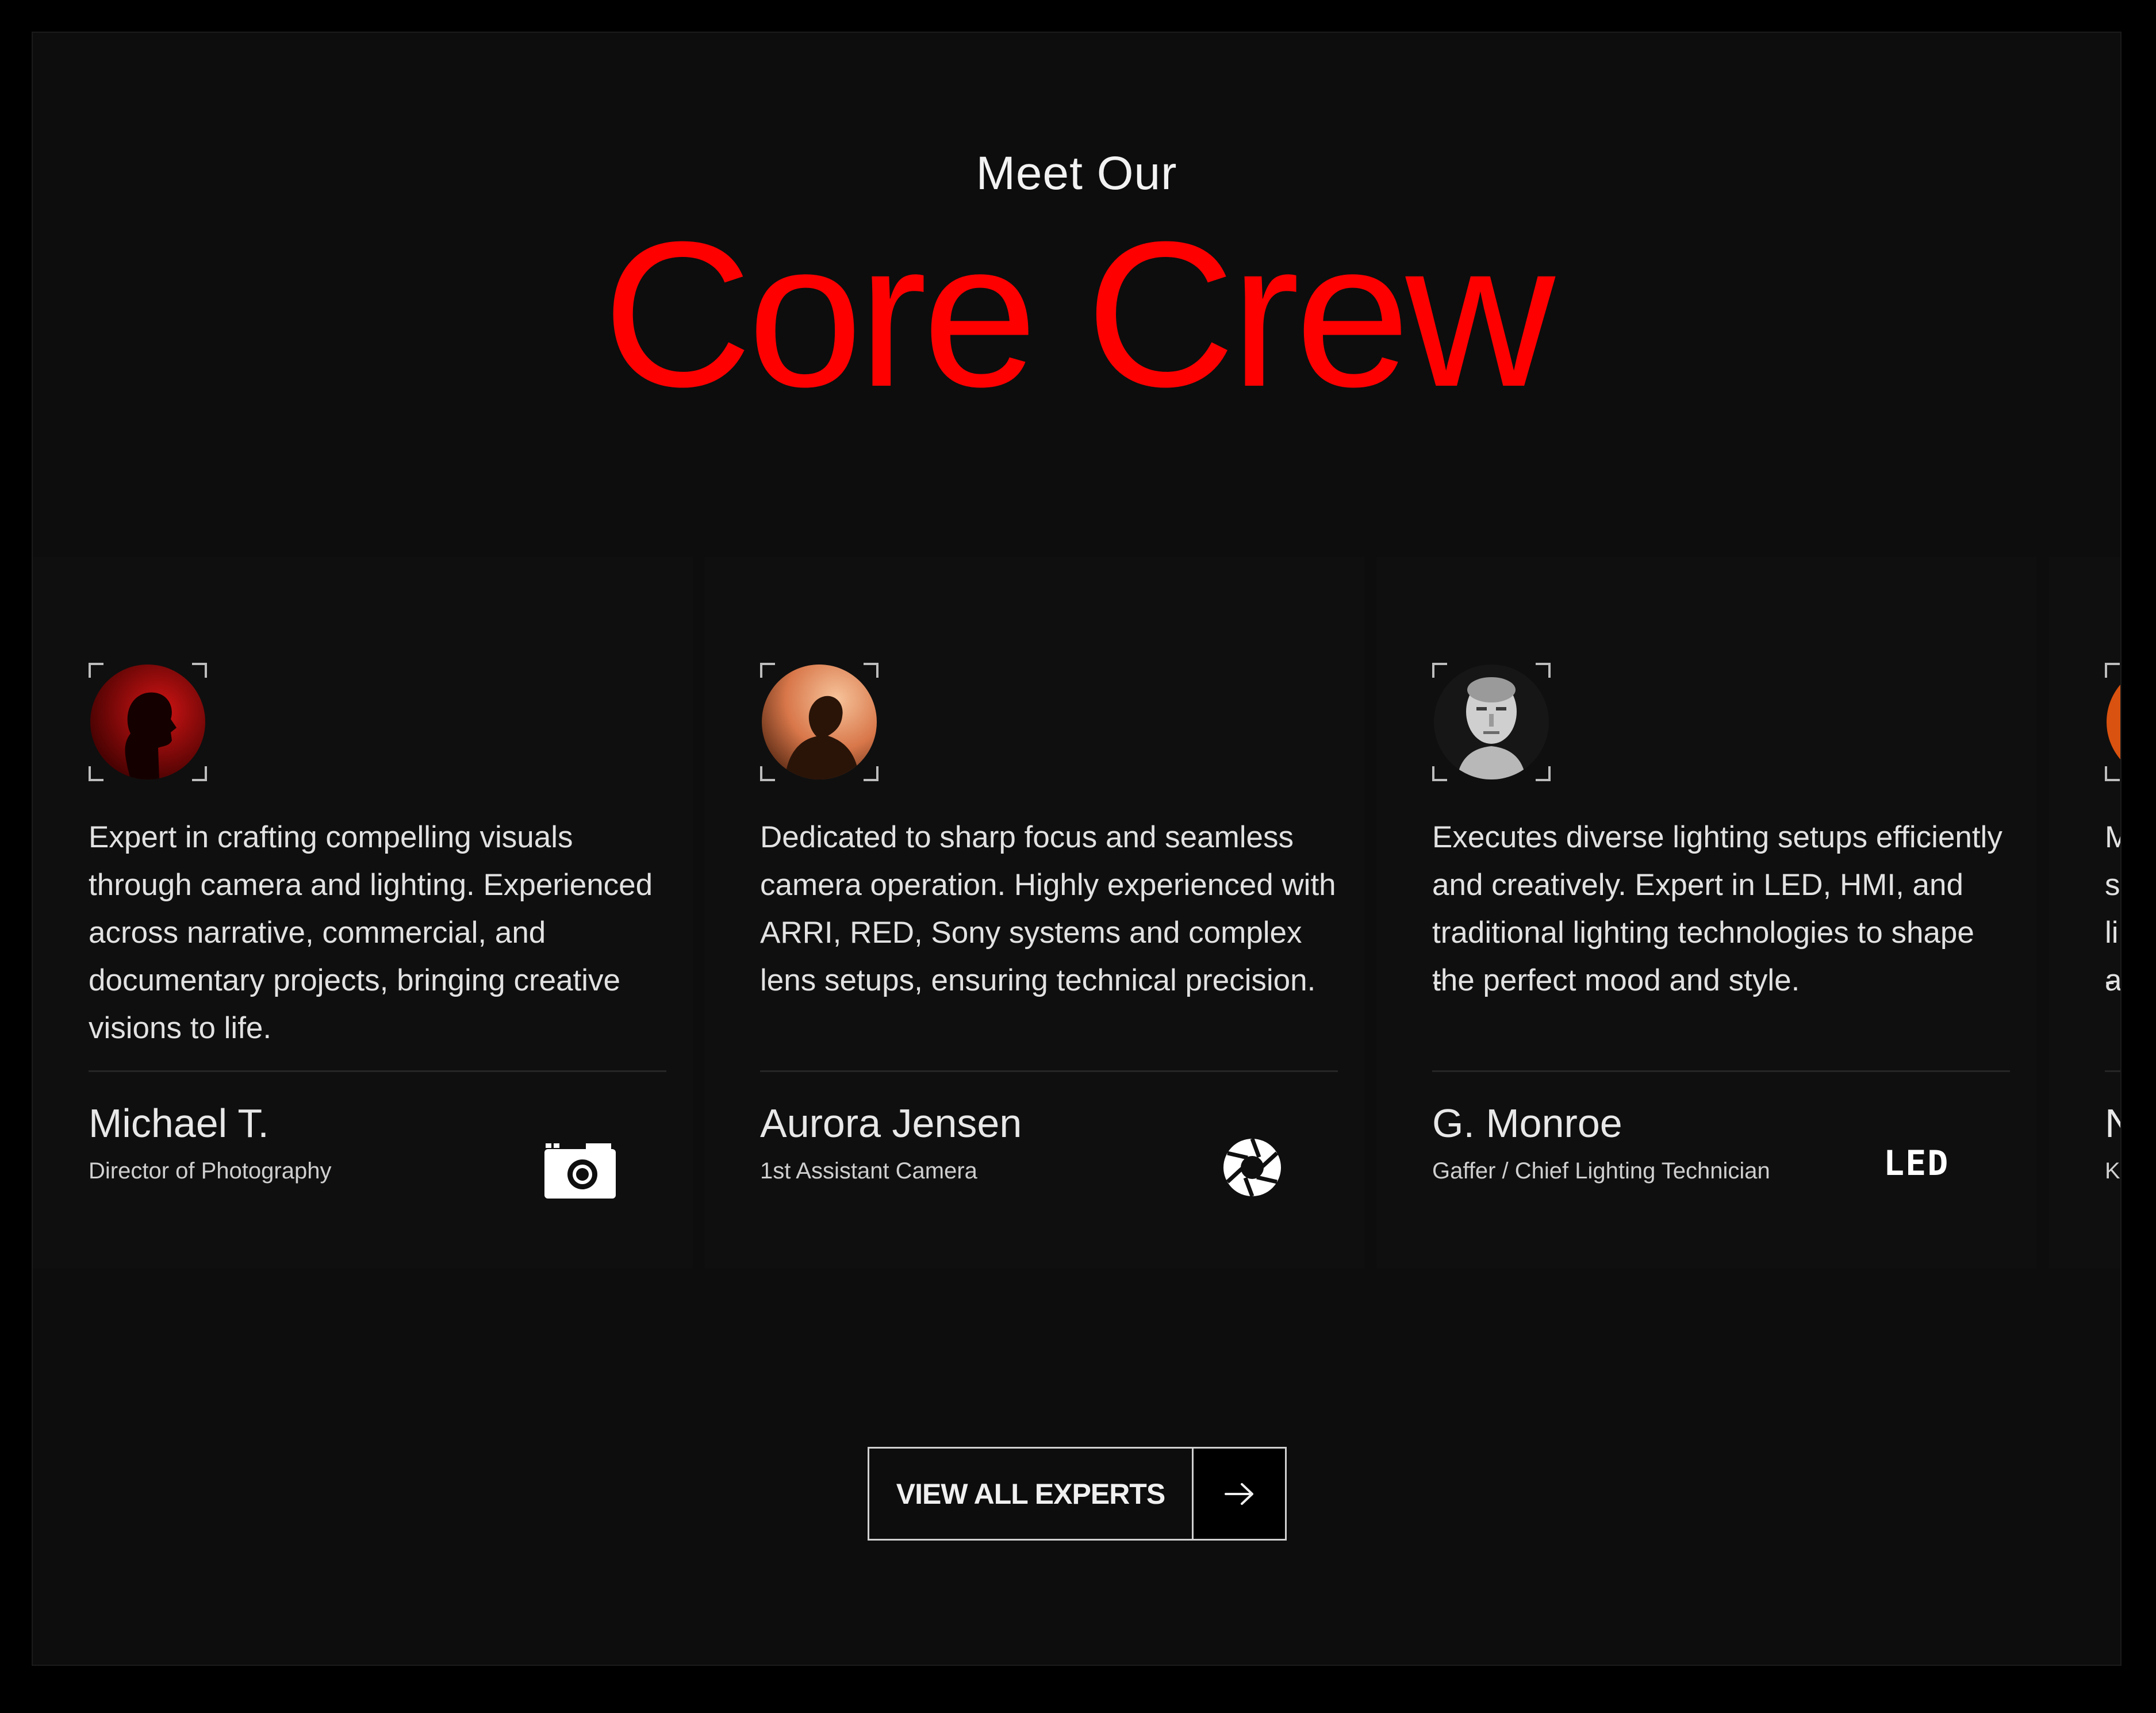 The image size is (2156, 1713). I want to click on orange-profile-avatar, so click(819, 722).